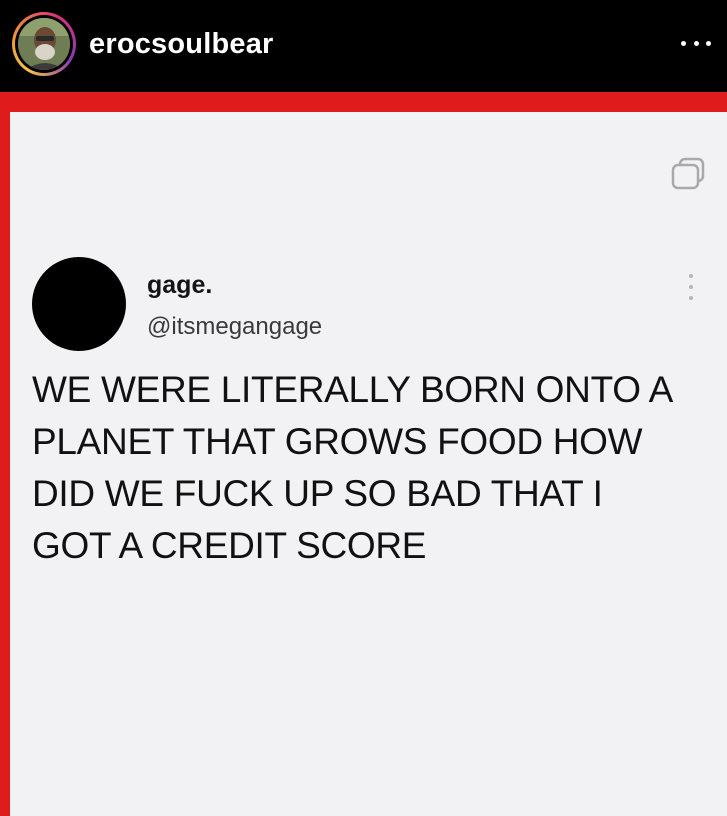 The height and width of the screenshot is (816, 727). Describe the element at coordinates (234, 327) in the screenshot. I see `tweet-handle: @itsmegangage` at that location.